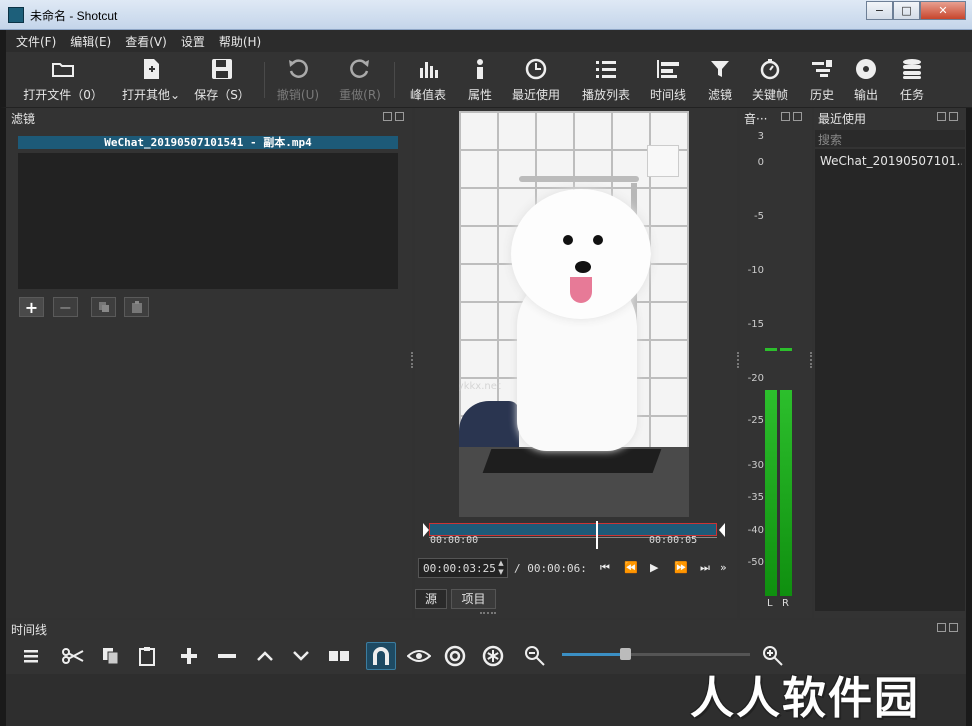 The width and height of the screenshot is (972, 726). Describe the element at coordinates (911, 95) in the screenshot. I see `jobs-label: 任务` at that location.